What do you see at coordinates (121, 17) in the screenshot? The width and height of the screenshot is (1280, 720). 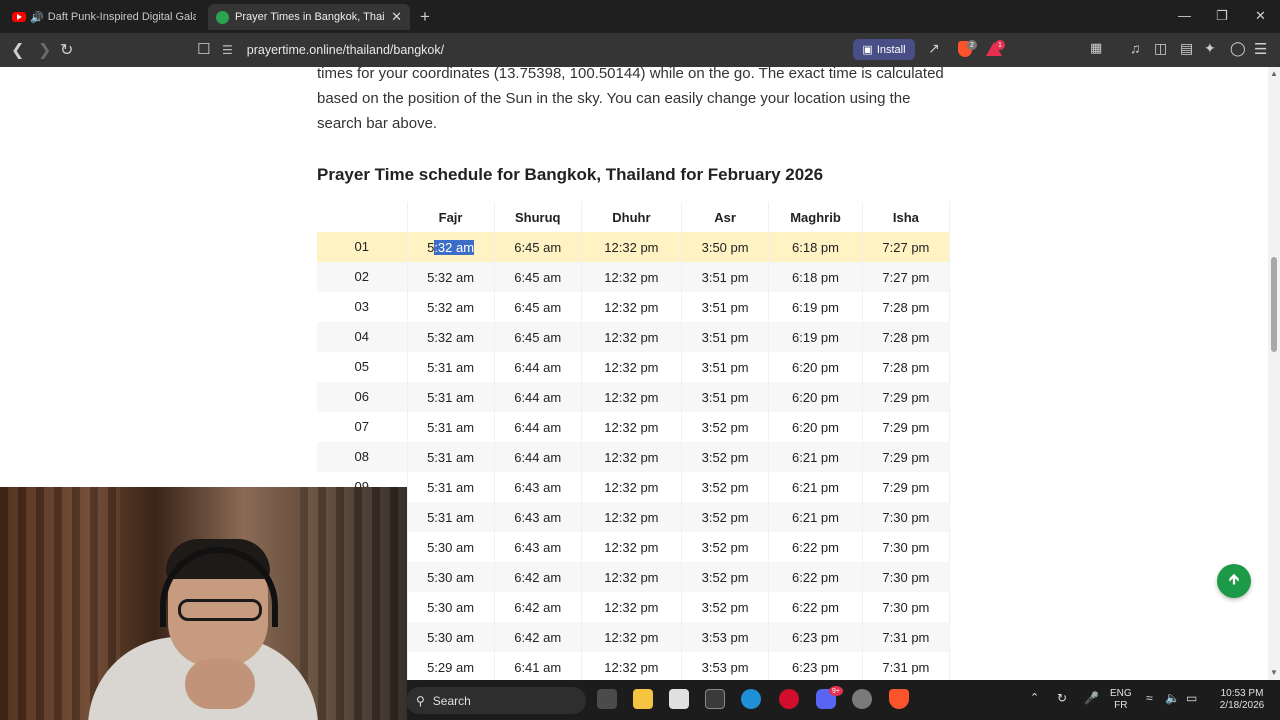 I see `tab-title: Daft Punk-Inspired Digital Galaxy` at bounding box center [121, 17].